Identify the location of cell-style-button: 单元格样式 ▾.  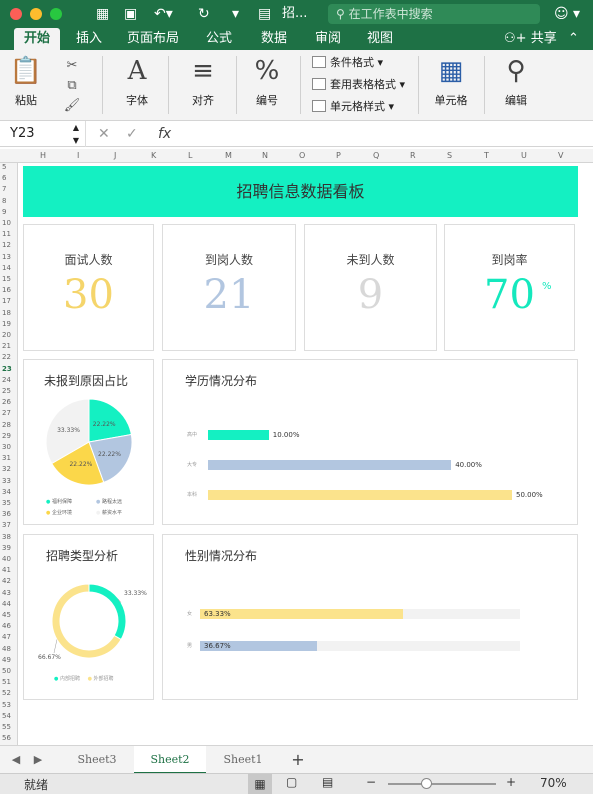
(353, 107).